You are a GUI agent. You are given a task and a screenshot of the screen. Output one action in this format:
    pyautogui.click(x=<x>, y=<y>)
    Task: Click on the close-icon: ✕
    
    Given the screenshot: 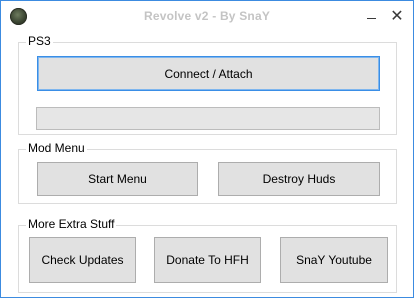 What is the action you would take?
    pyautogui.click(x=397, y=16)
    